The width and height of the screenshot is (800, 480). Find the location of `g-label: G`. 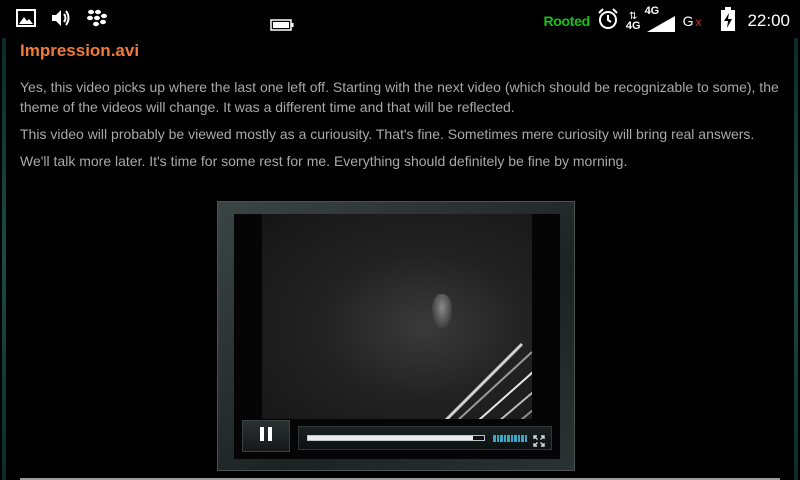

g-label: G is located at coordinates (688, 21).